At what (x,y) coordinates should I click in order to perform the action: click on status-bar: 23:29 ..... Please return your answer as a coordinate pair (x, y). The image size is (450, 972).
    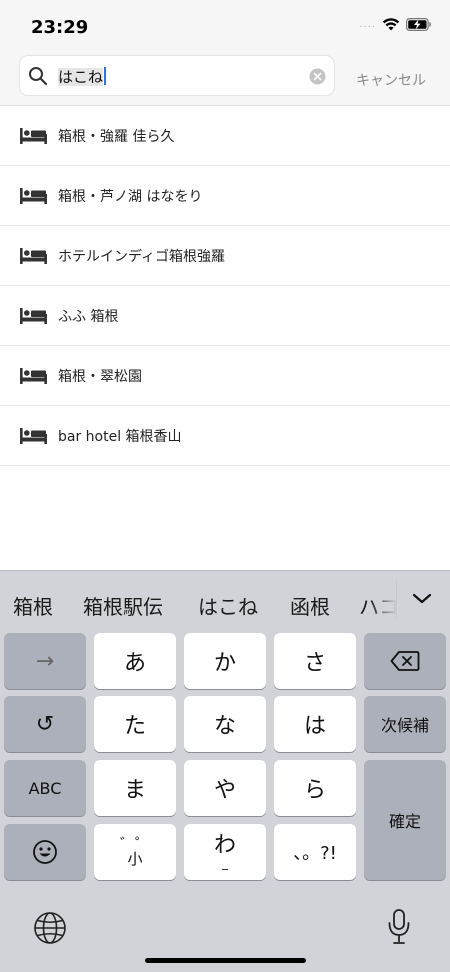
    Looking at the image, I should click on (225, 25).